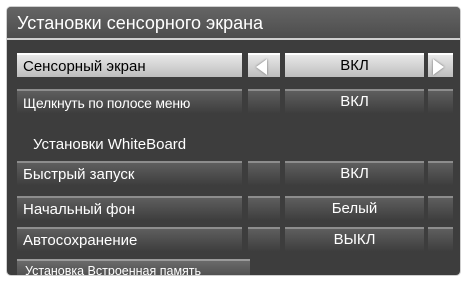 The image size is (469, 283). Describe the element at coordinates (129, 173) in the screenshot. I see `menu-row-label: Быстрый запуск` at that location.